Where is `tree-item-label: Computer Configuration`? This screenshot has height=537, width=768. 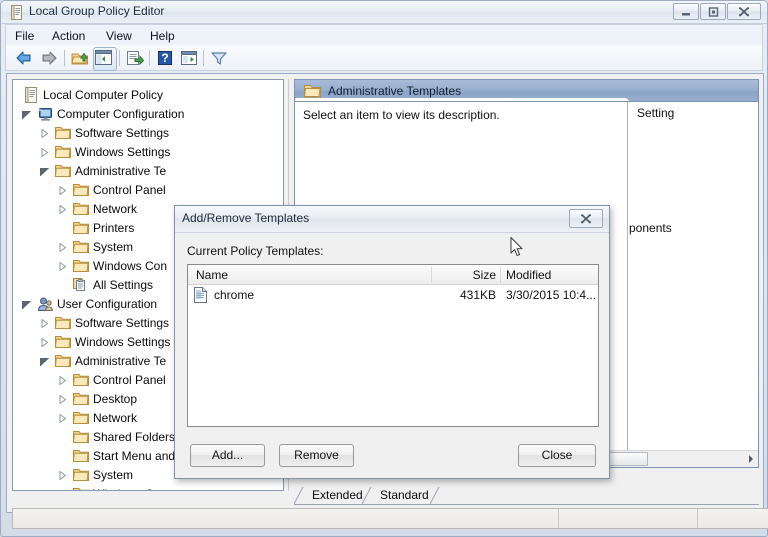
tree-item-label: Computer Configuration is located at coordinates (121, 114).